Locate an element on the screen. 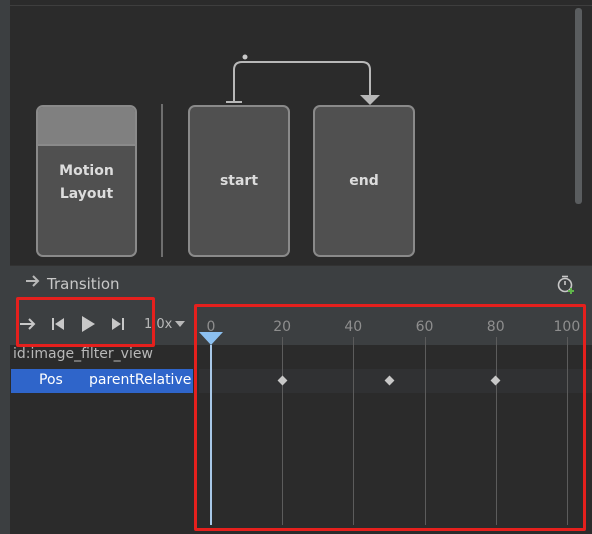 Image resolution: width=592 pixels, height=534 pixels. constraint-set-end: end is located at coordinates (364, 181).